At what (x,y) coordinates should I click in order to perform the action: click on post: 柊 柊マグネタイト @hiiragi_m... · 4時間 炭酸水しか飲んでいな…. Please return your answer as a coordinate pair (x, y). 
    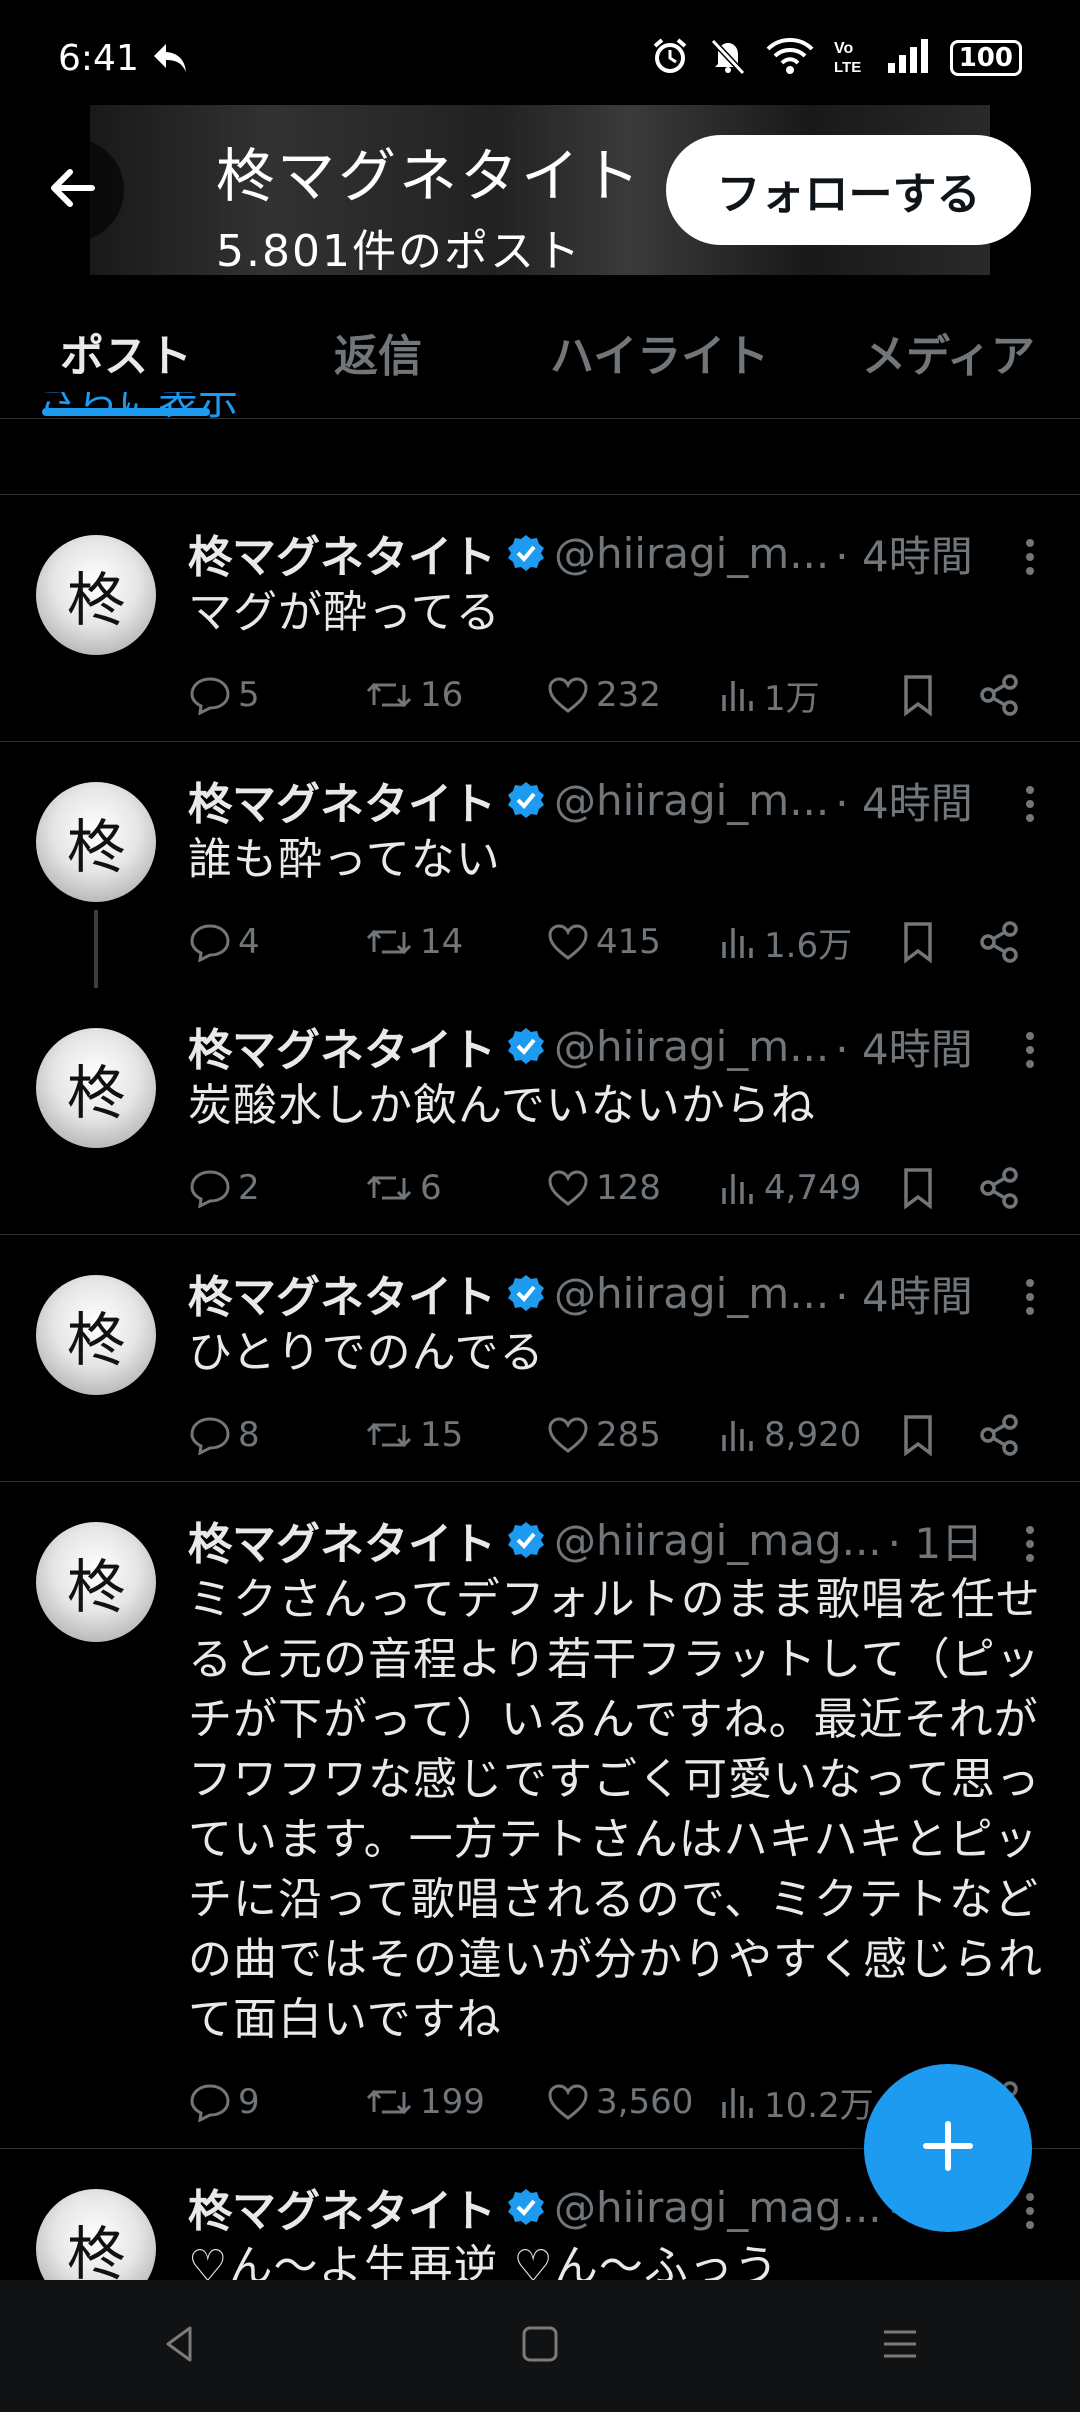
    Looking at the image, I should click on (540, 1111).